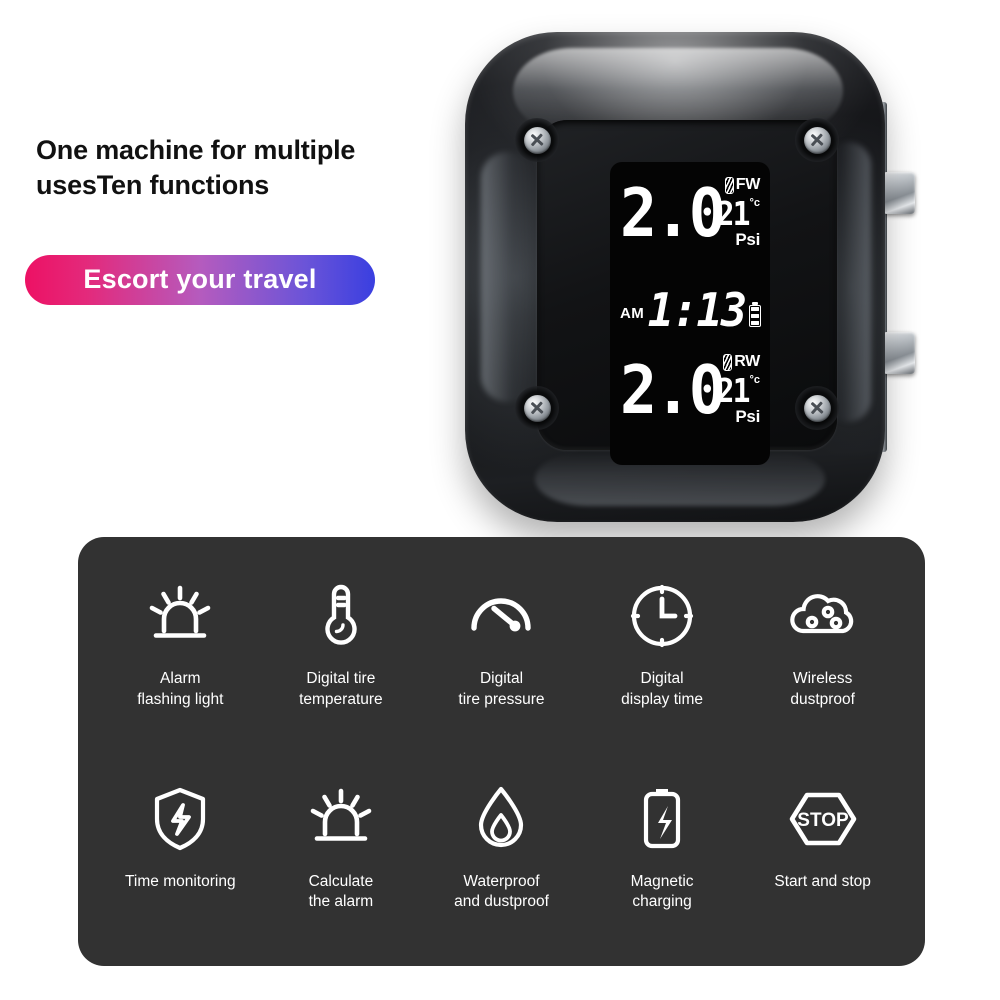  What do you see at coordinates (341, 616) in the screenshot?
I see `thermometer-icon` at bounding box center [341, 616].